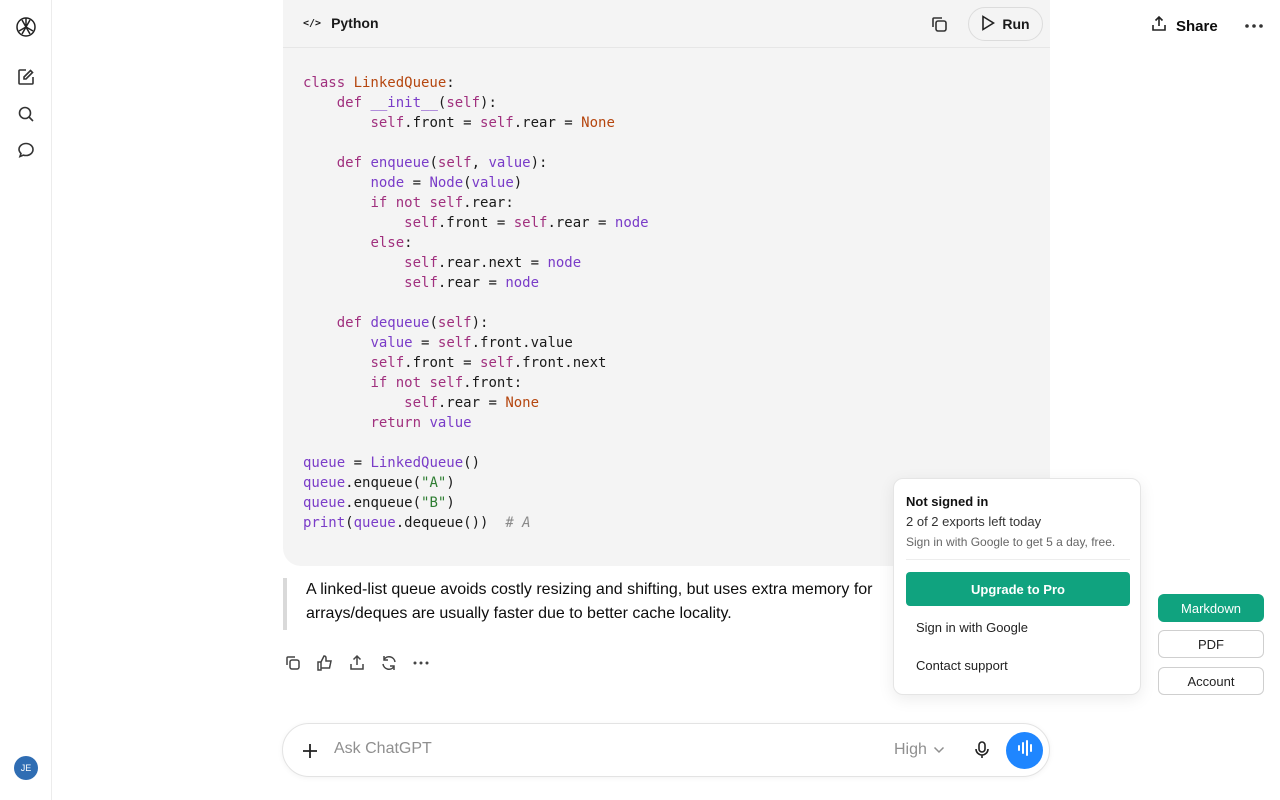 This screenshot has width=1280, height=800. What do you see at coordinates (26, 27) in the screenshot?
I see `openai-logo-icon` at bounding box center [26, 27].